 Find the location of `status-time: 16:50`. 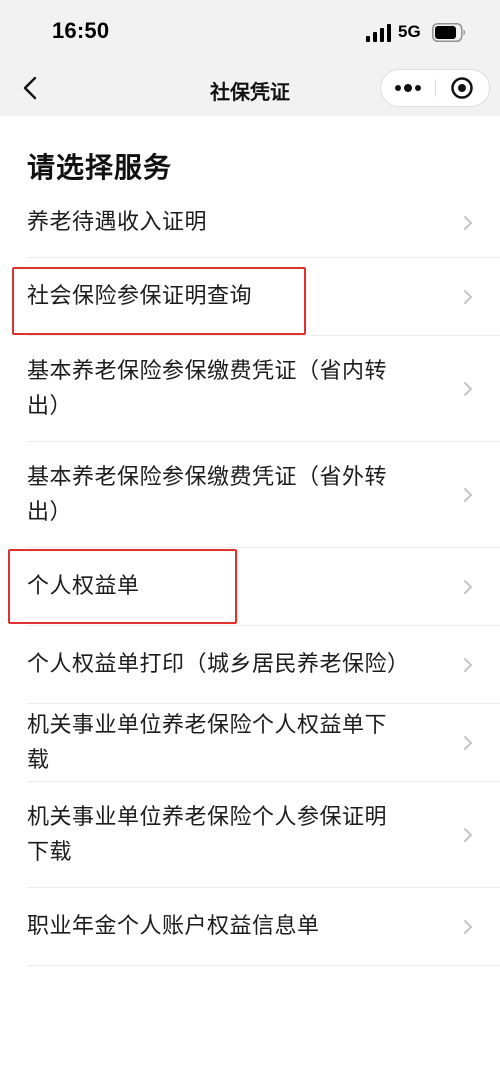

status-time: 16:50 is located at coordinates (81, 30).